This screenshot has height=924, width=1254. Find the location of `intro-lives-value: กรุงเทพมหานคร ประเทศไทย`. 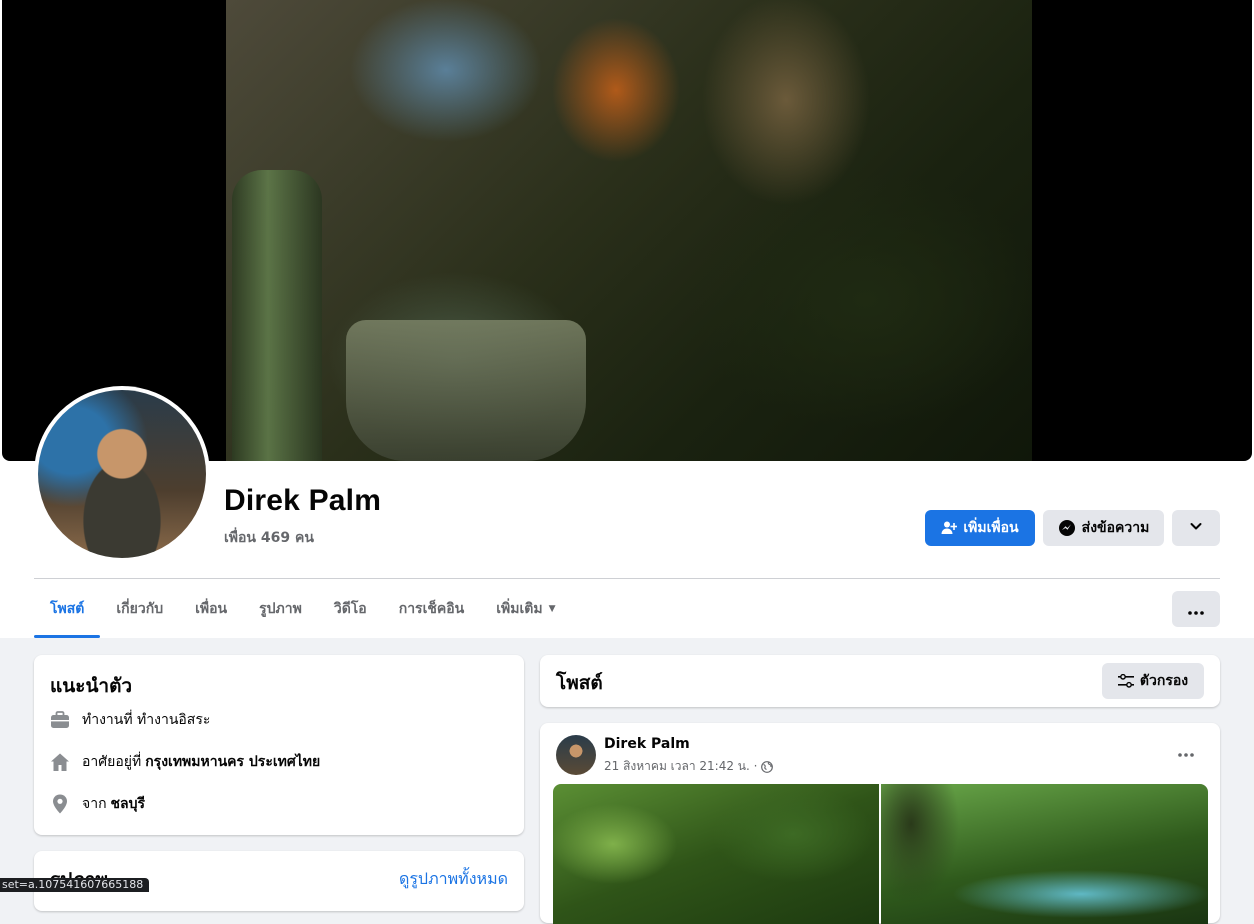

intro-lives-value: กรุงเทพมหานคร ประเทศไทย is located at coordinates (232, 762).